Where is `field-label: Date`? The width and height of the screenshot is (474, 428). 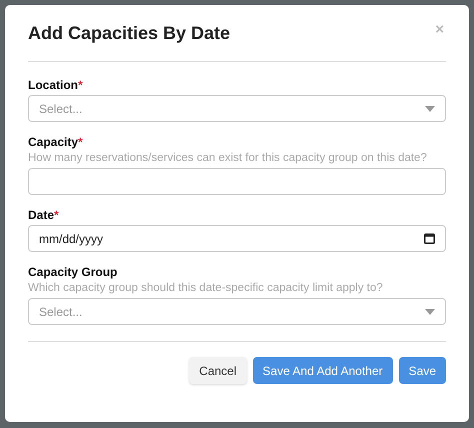 field-label: Date is located at coordinates (41, 215).